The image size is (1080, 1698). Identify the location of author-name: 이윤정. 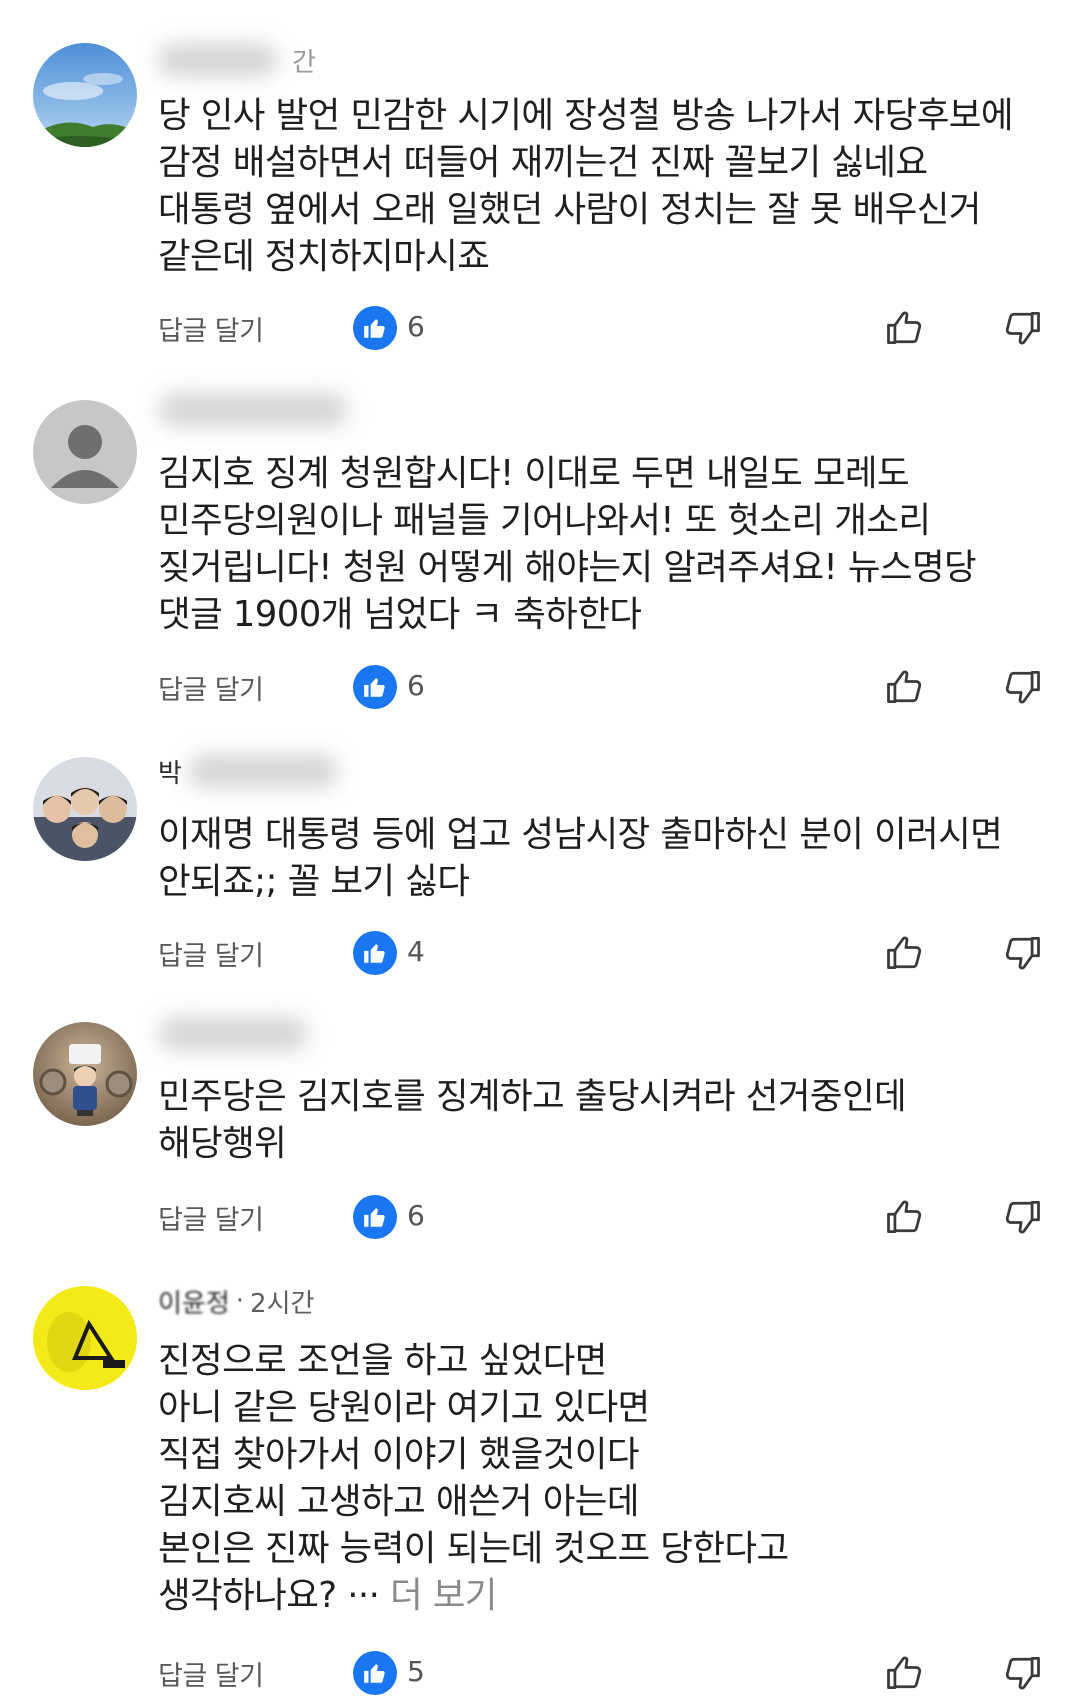
(194, 1301).